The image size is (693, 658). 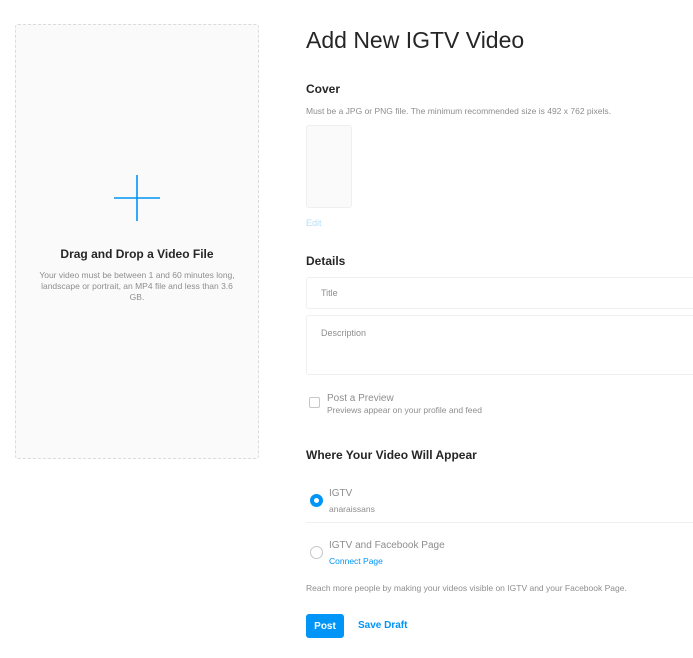 What do you see at coordinates (360, 398) in the screenshot?
I see `post-preview-label: Post a Preview` at bounding box center [360, 398].